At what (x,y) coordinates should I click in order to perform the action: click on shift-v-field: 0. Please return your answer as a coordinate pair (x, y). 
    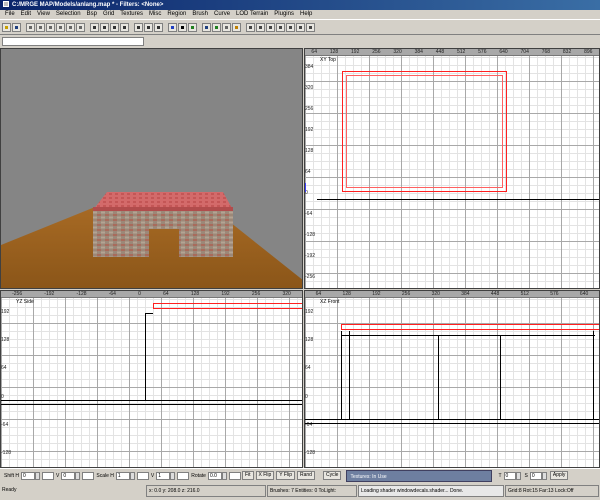
    Looking at the image, I should click on (68, 475).